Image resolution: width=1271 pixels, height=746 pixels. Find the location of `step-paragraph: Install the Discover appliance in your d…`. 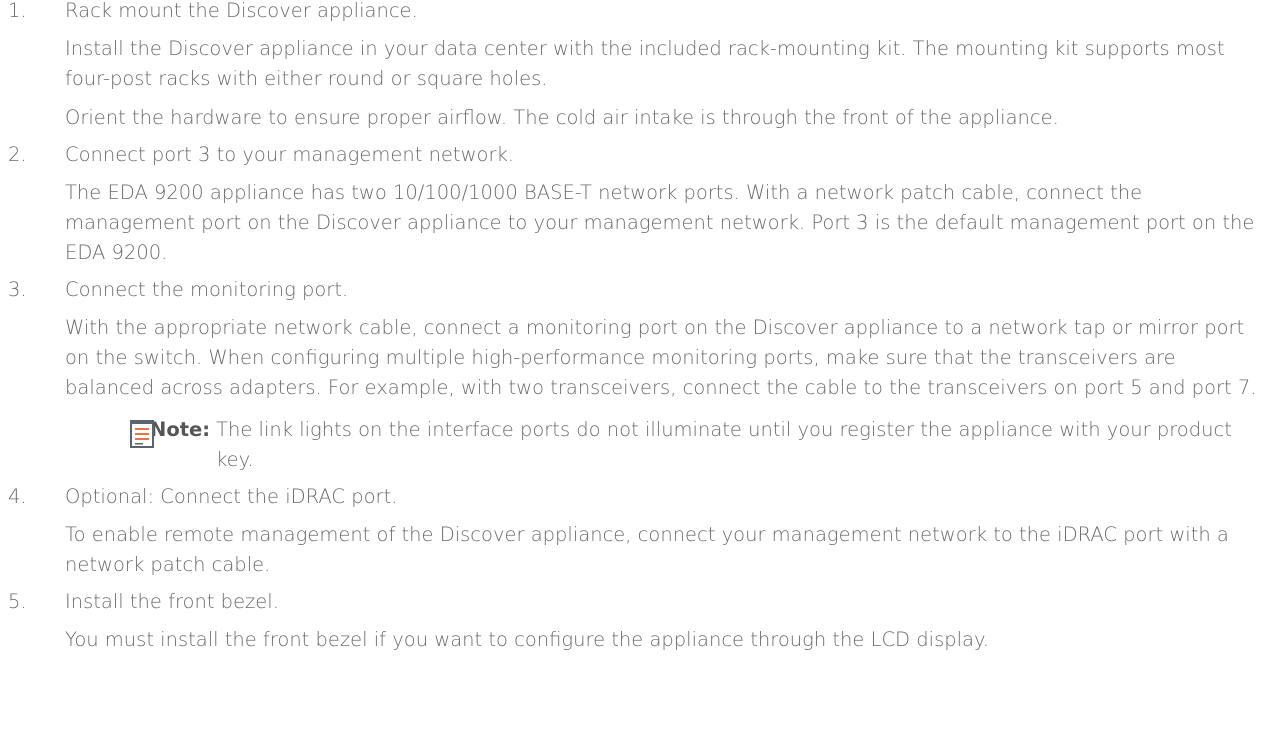

step-paragraph: Install the Discover appliance in your d… is located at coordinates (645, 63).